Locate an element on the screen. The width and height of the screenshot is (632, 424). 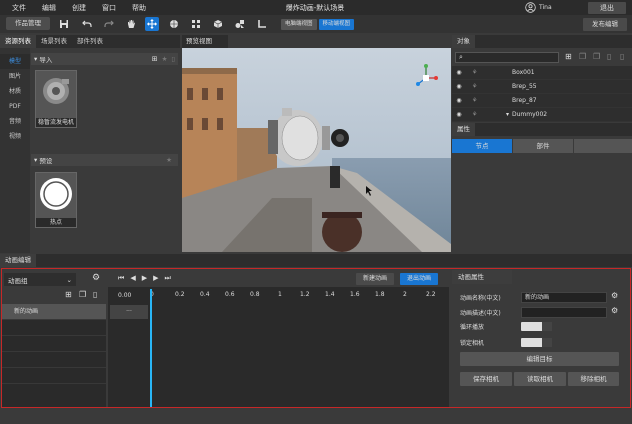
category-audio: 音频 is located at coordinates (15, 121).